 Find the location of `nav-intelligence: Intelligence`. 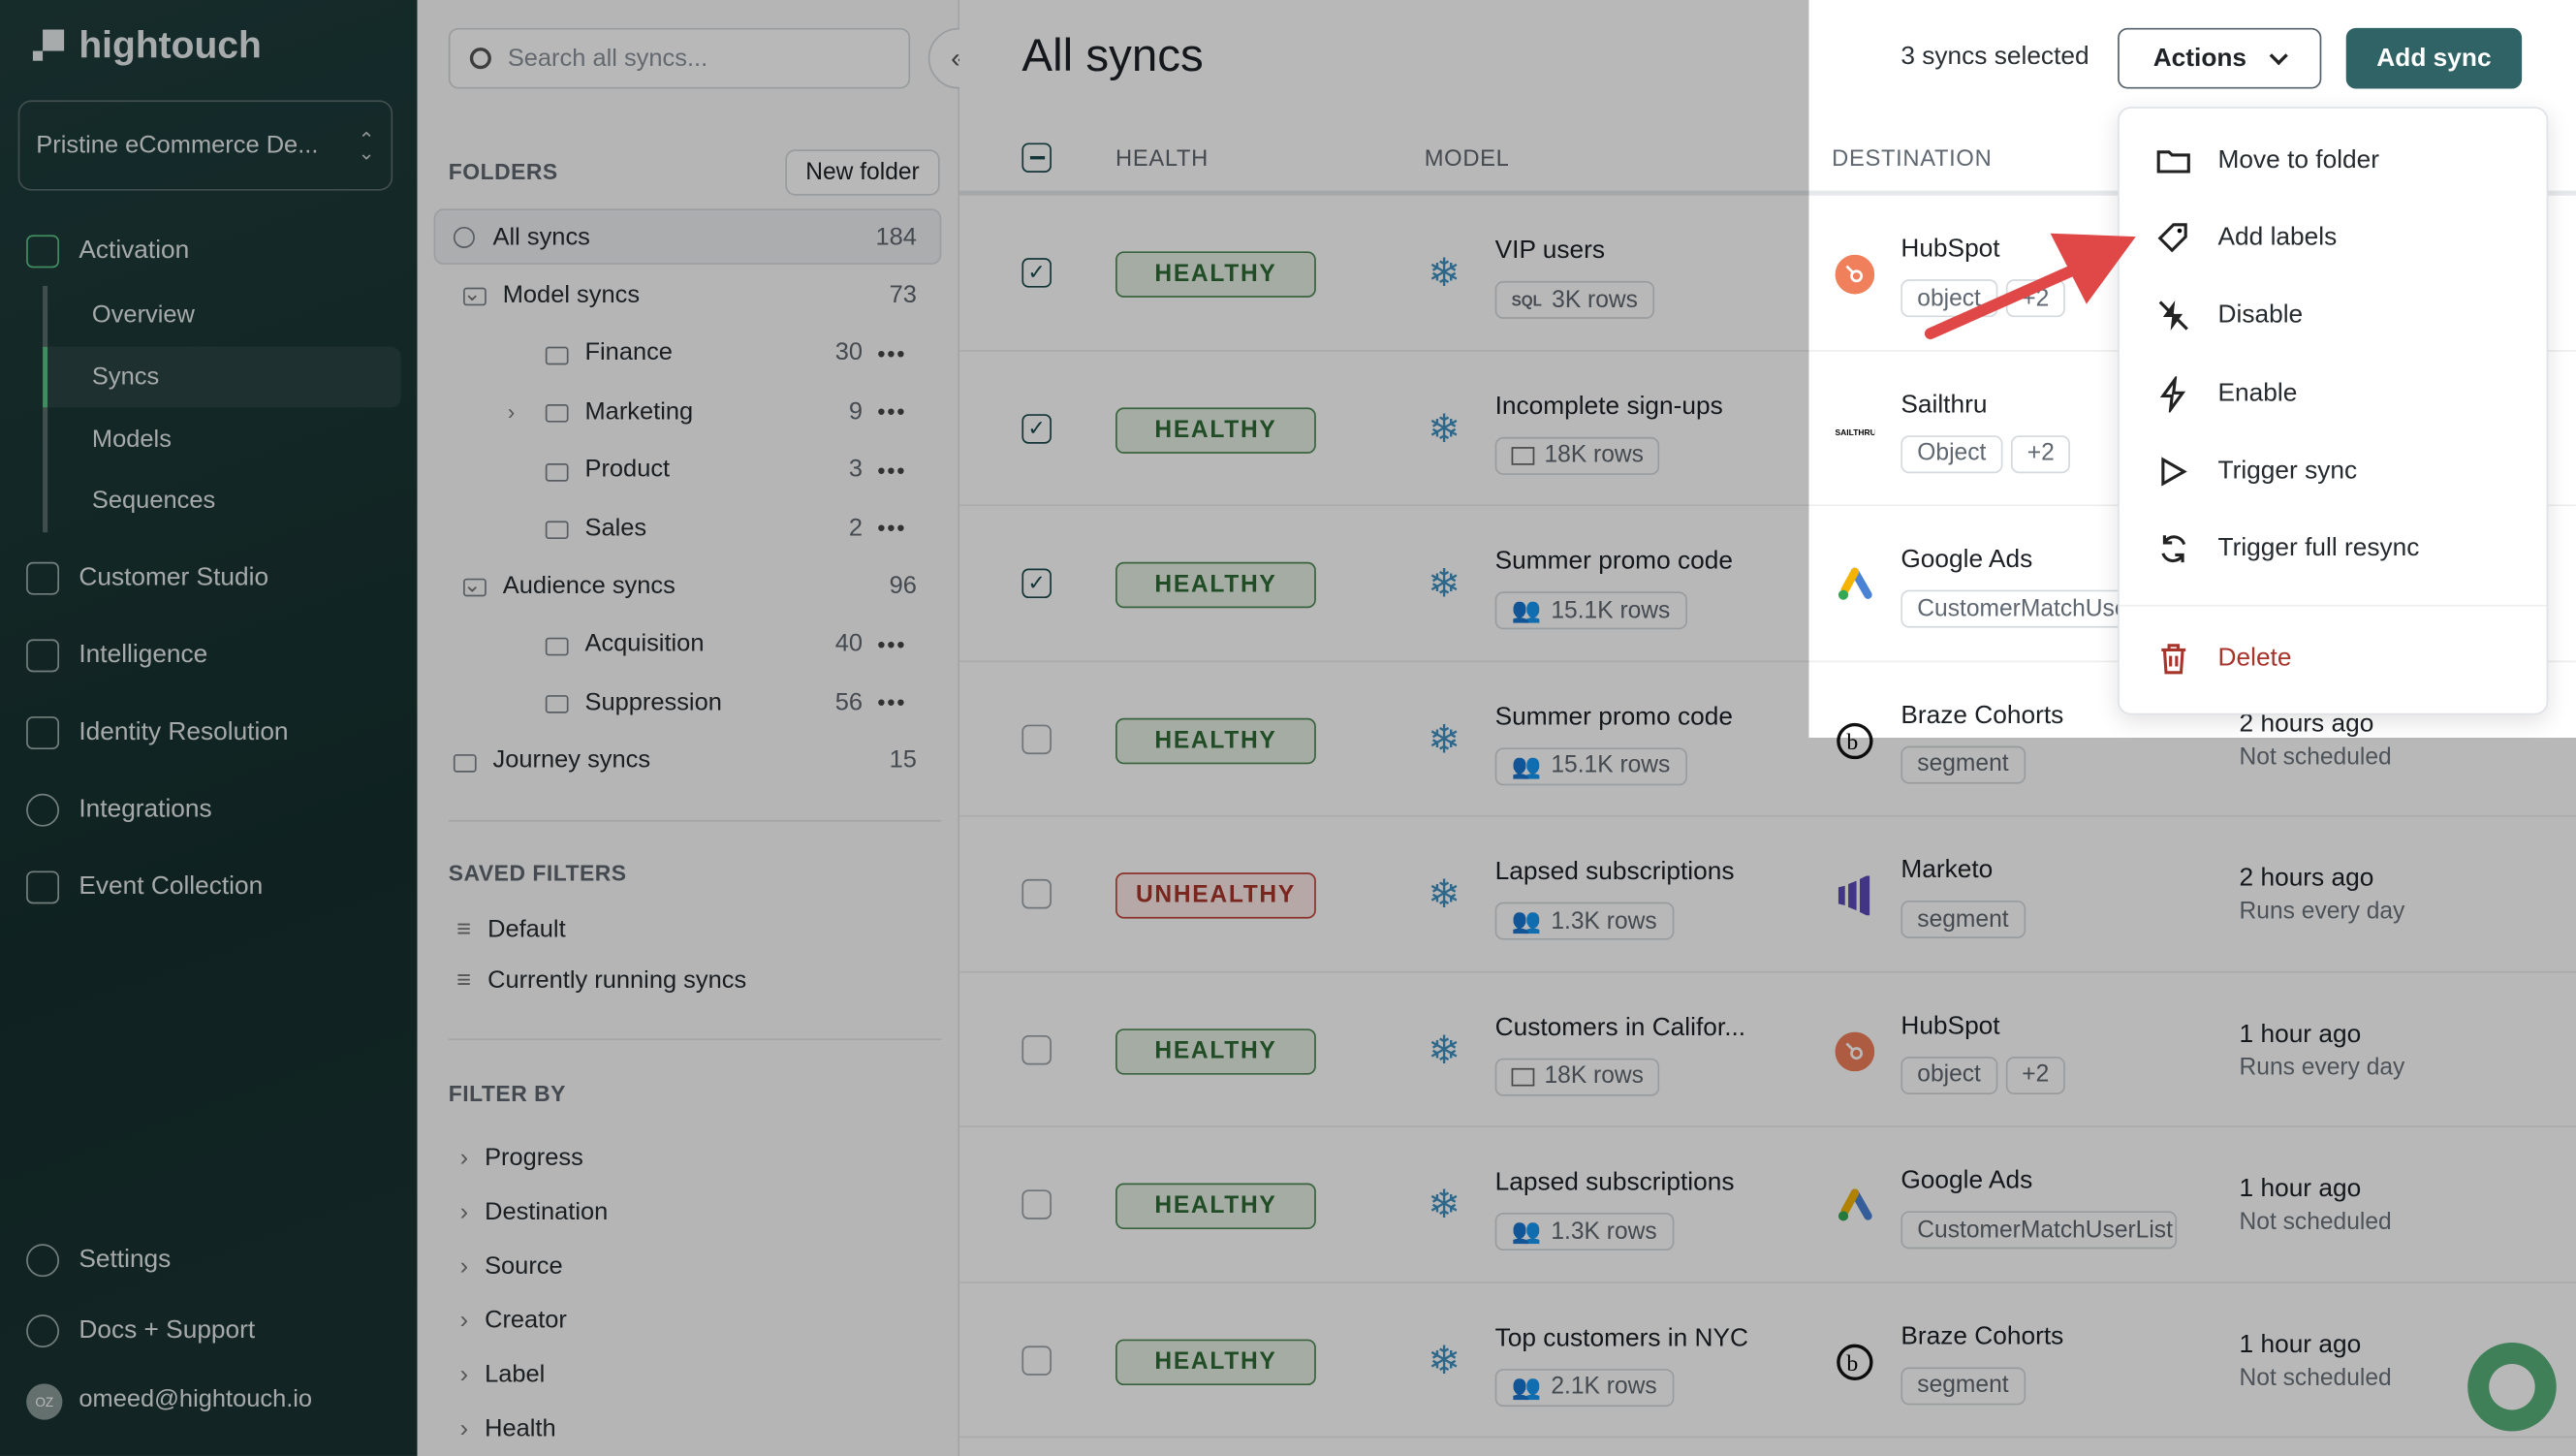

nav-intelligence: Intelligence is located at coordinates (116, 656).